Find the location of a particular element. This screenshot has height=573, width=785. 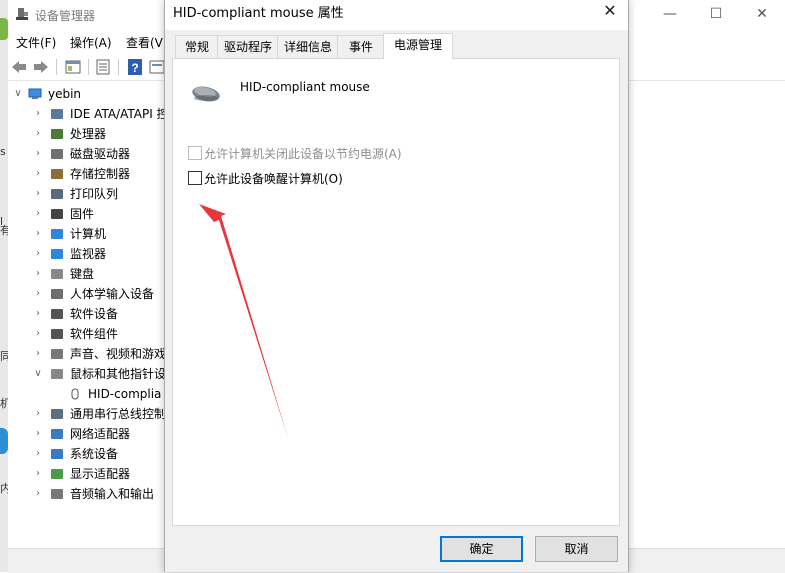

mouse-device-icon is located at coordinates (75, 394).